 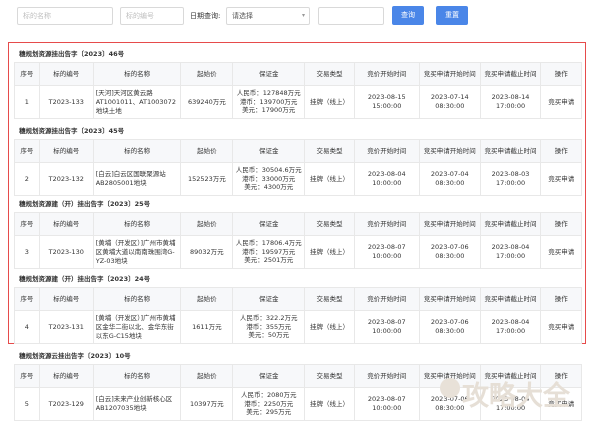 I want to click on deposit-line: 人民币：322.2万元, so click(x=268, y=318).